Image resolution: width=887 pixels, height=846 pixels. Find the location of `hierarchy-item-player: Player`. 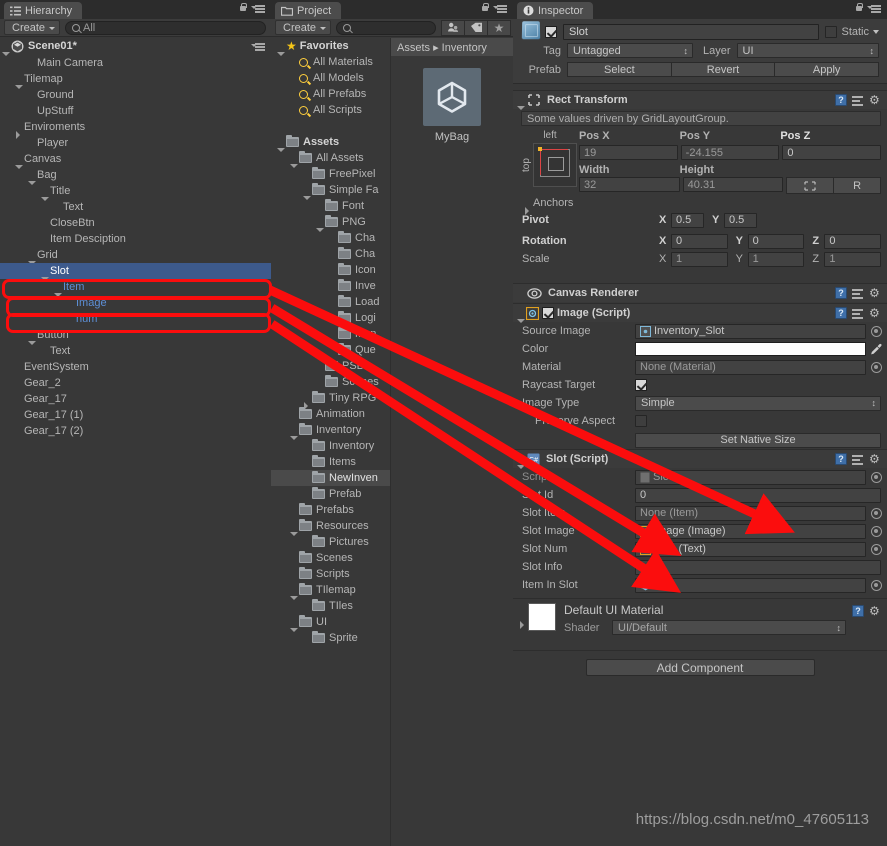

hierarchy-item-player: Player is located at coordinates (135, 143).